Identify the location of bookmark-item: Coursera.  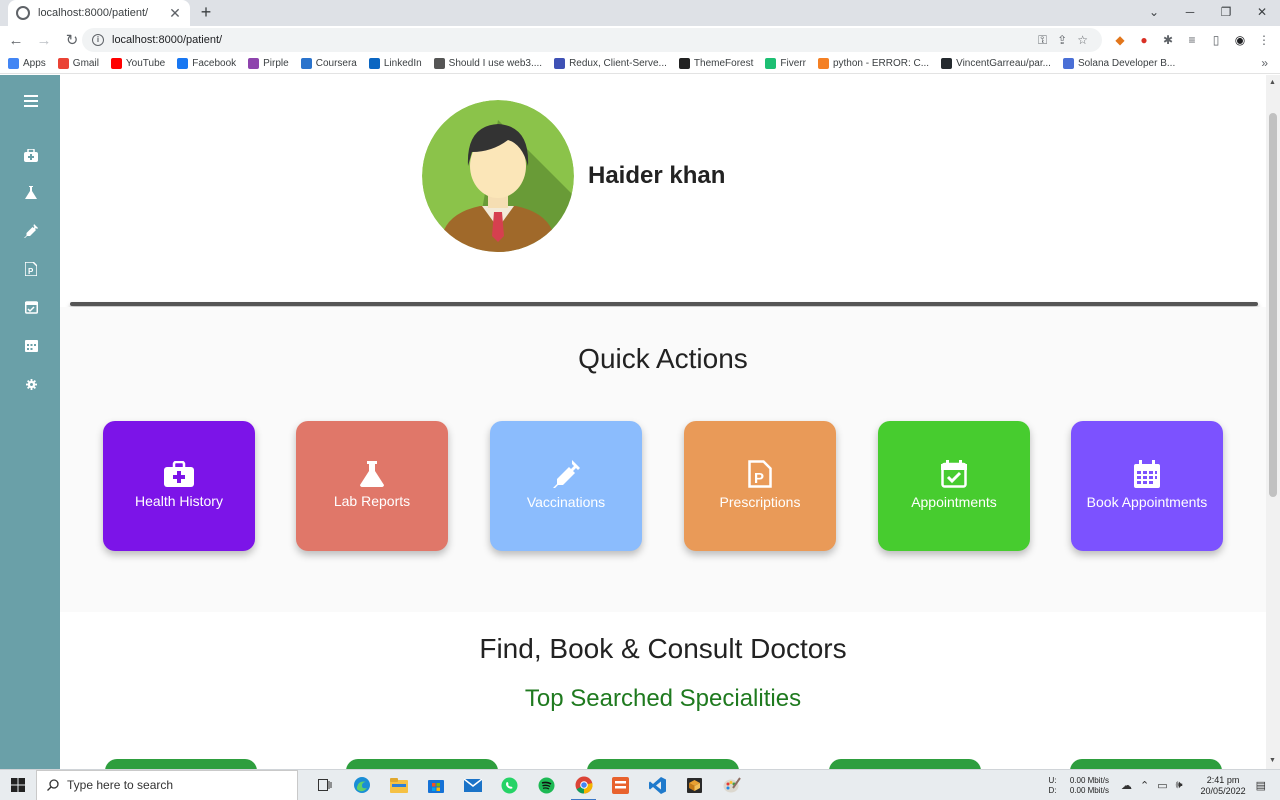
(328, 63).